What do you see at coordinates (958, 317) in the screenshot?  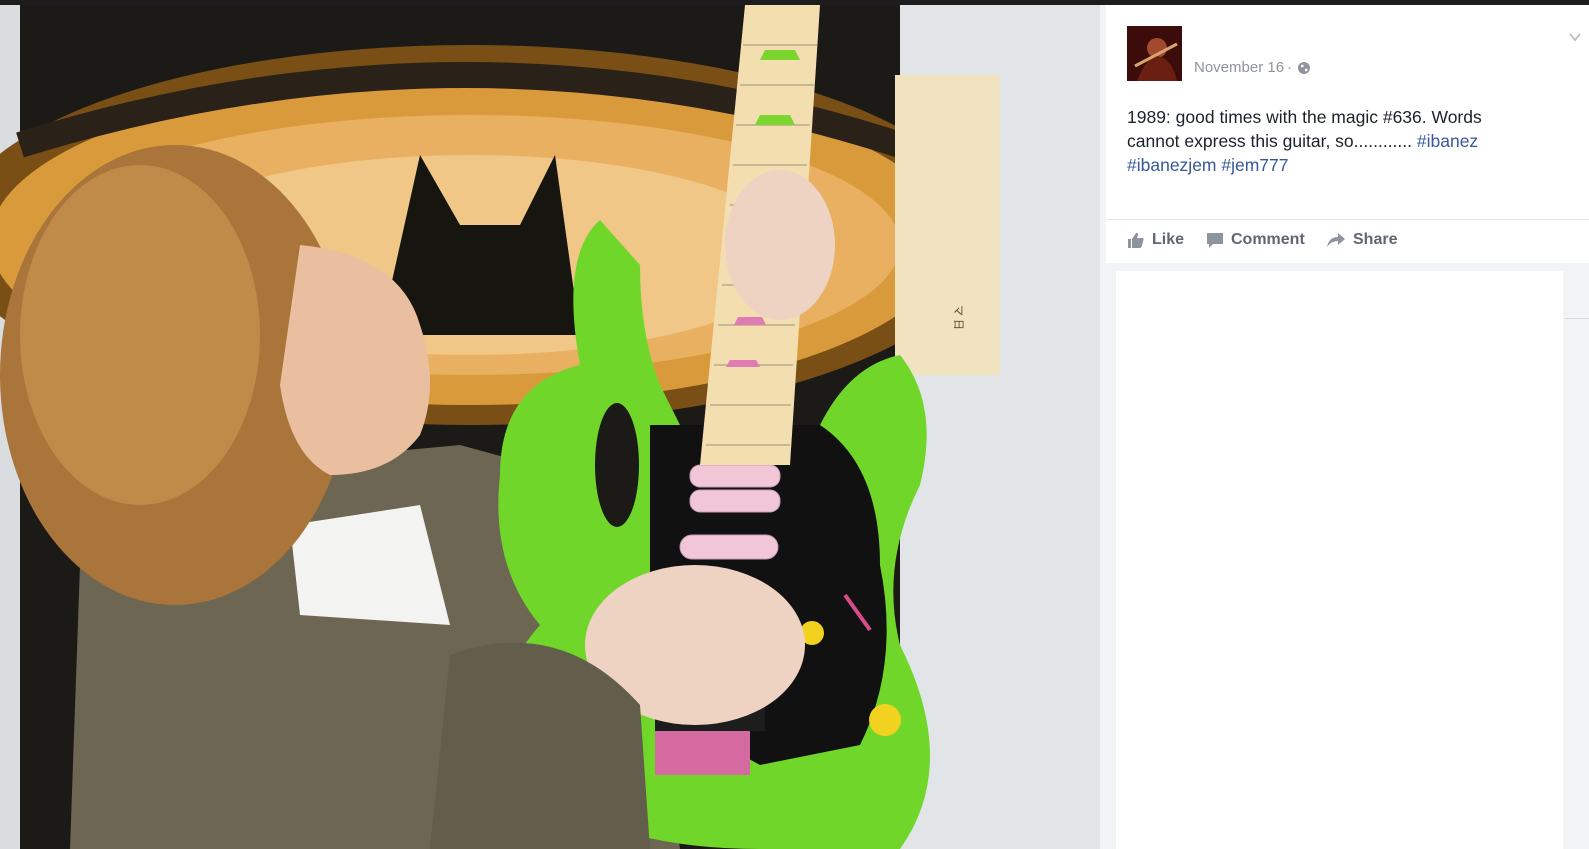 I see `svg-text: マ 日` at bounding box center [958, 317].